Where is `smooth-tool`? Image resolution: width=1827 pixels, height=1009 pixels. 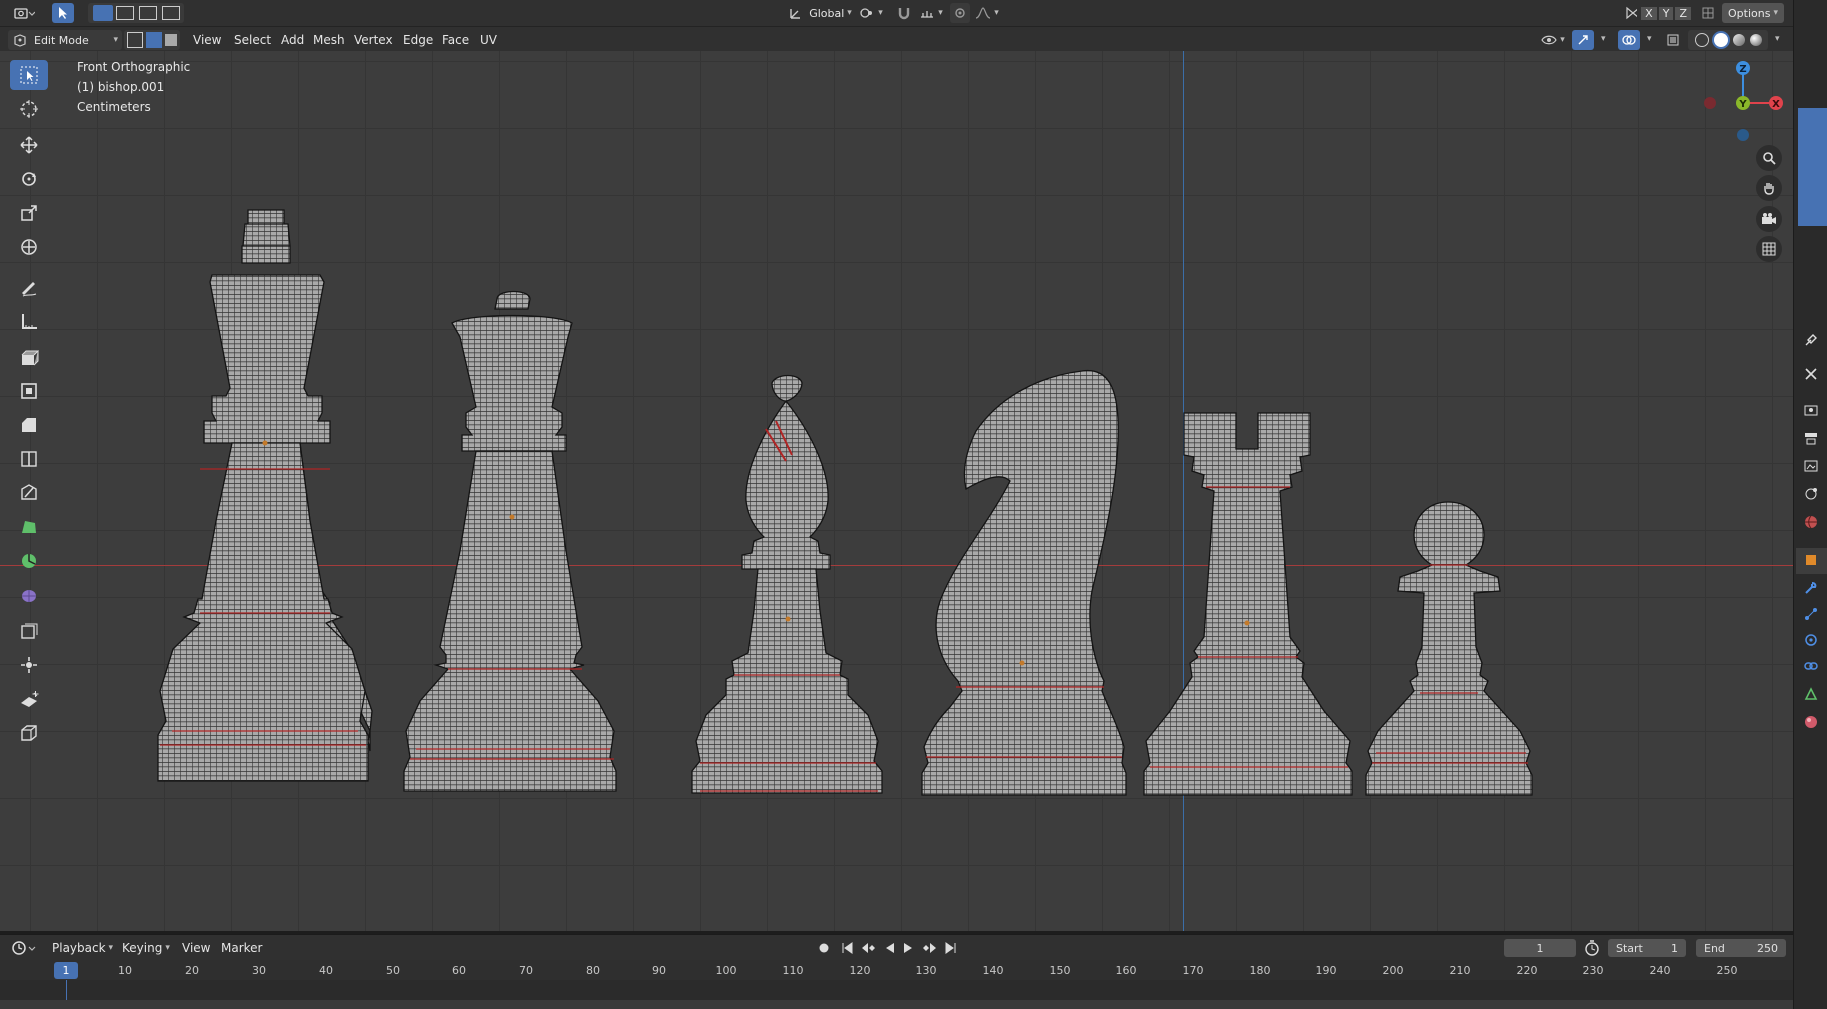
smooth-tool is located at coordinates (29, 595).